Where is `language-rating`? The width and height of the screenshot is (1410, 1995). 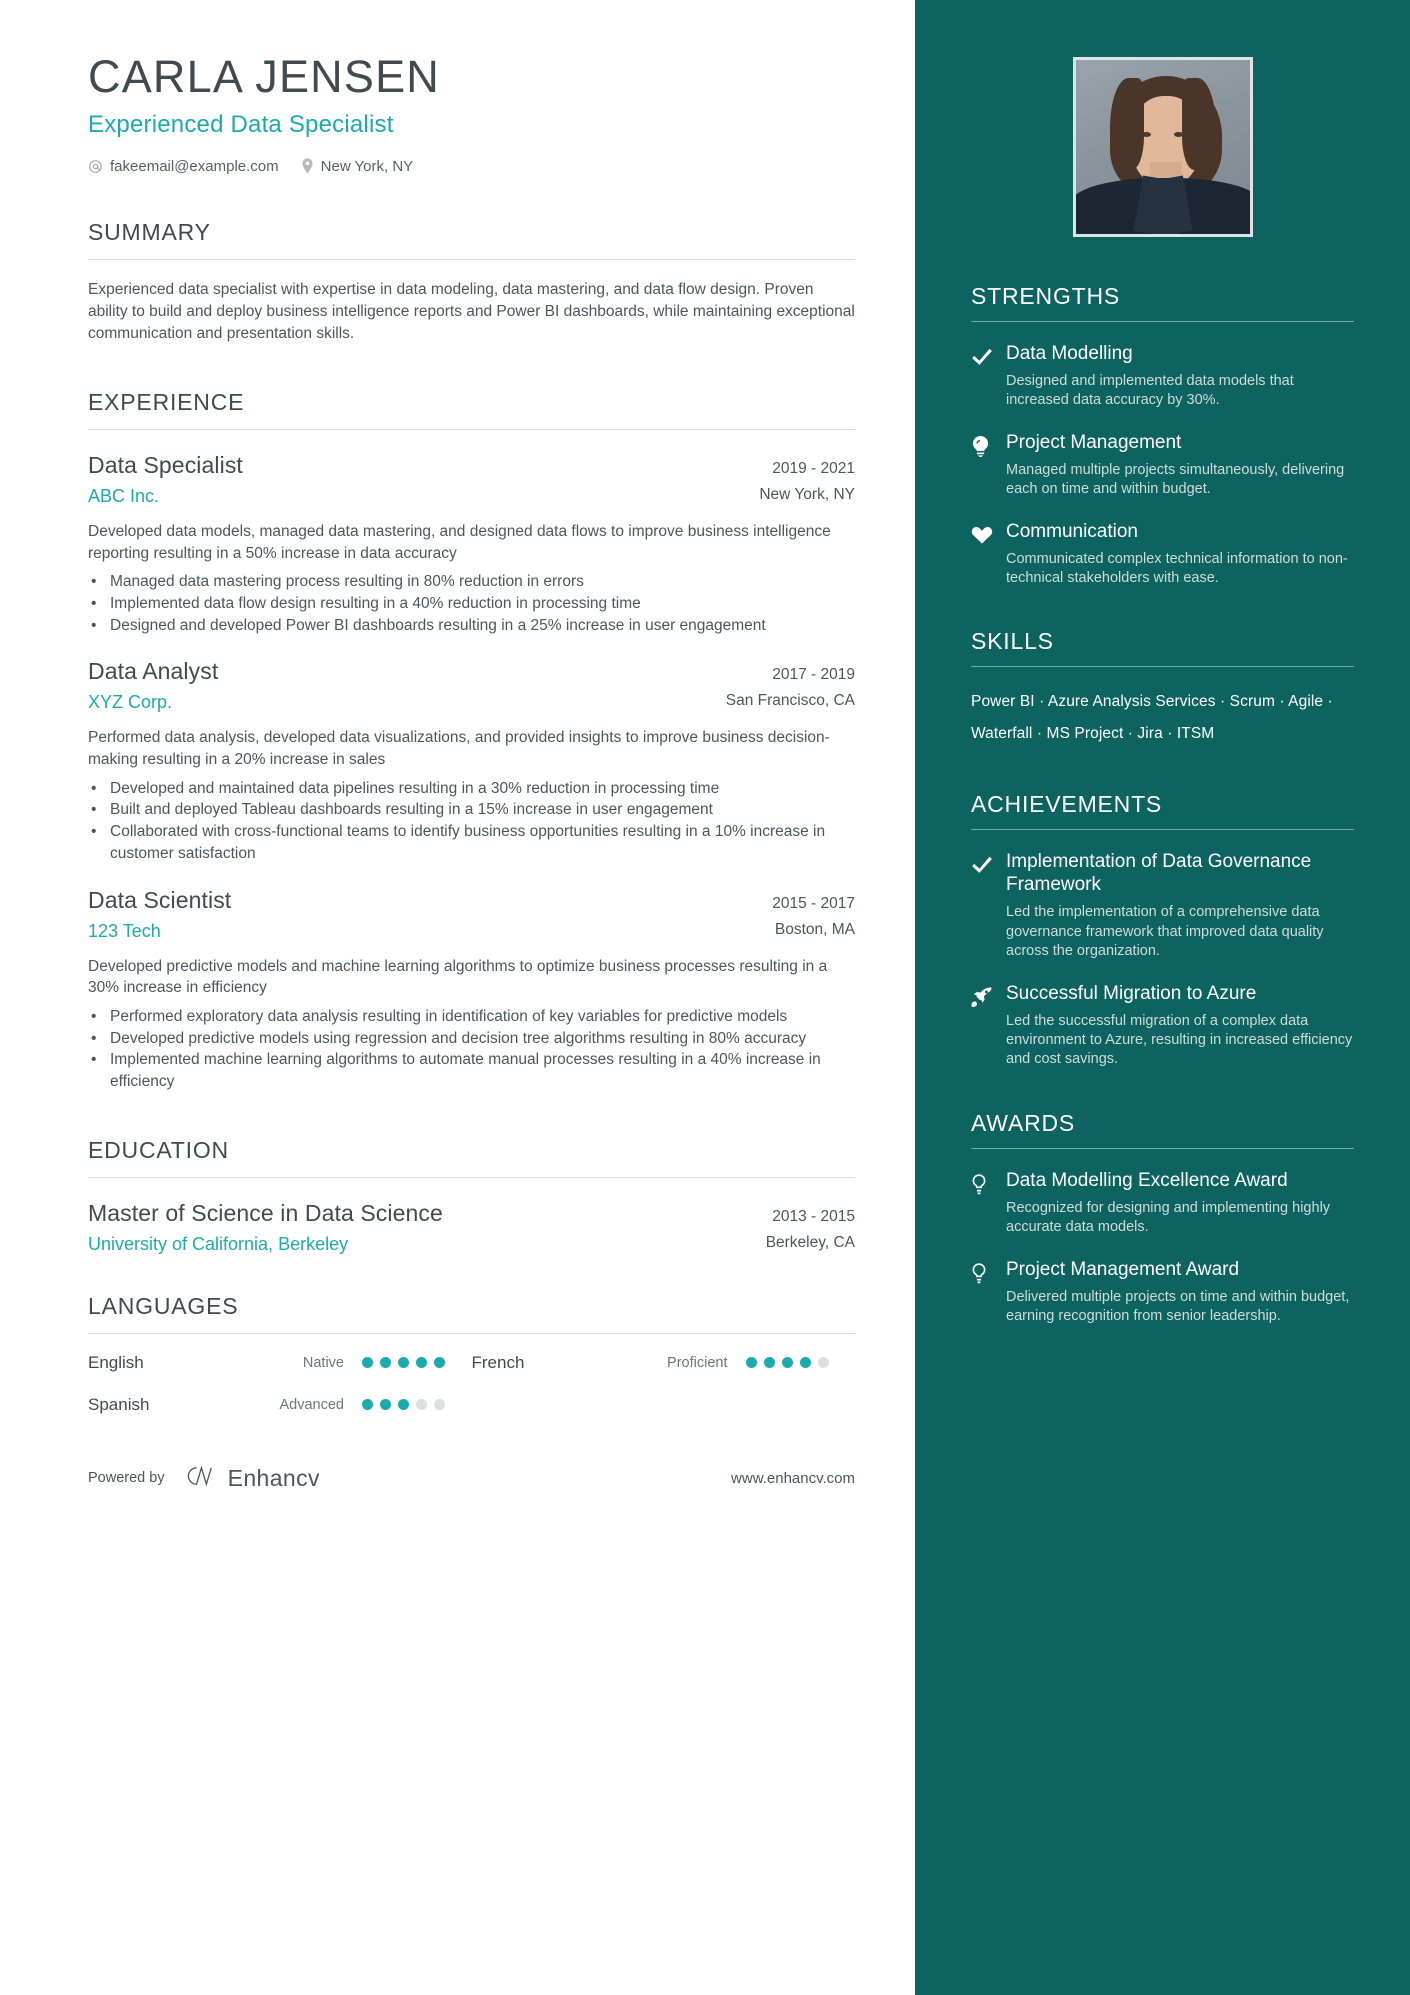
language-rating is located at coordinates (403, 1405).